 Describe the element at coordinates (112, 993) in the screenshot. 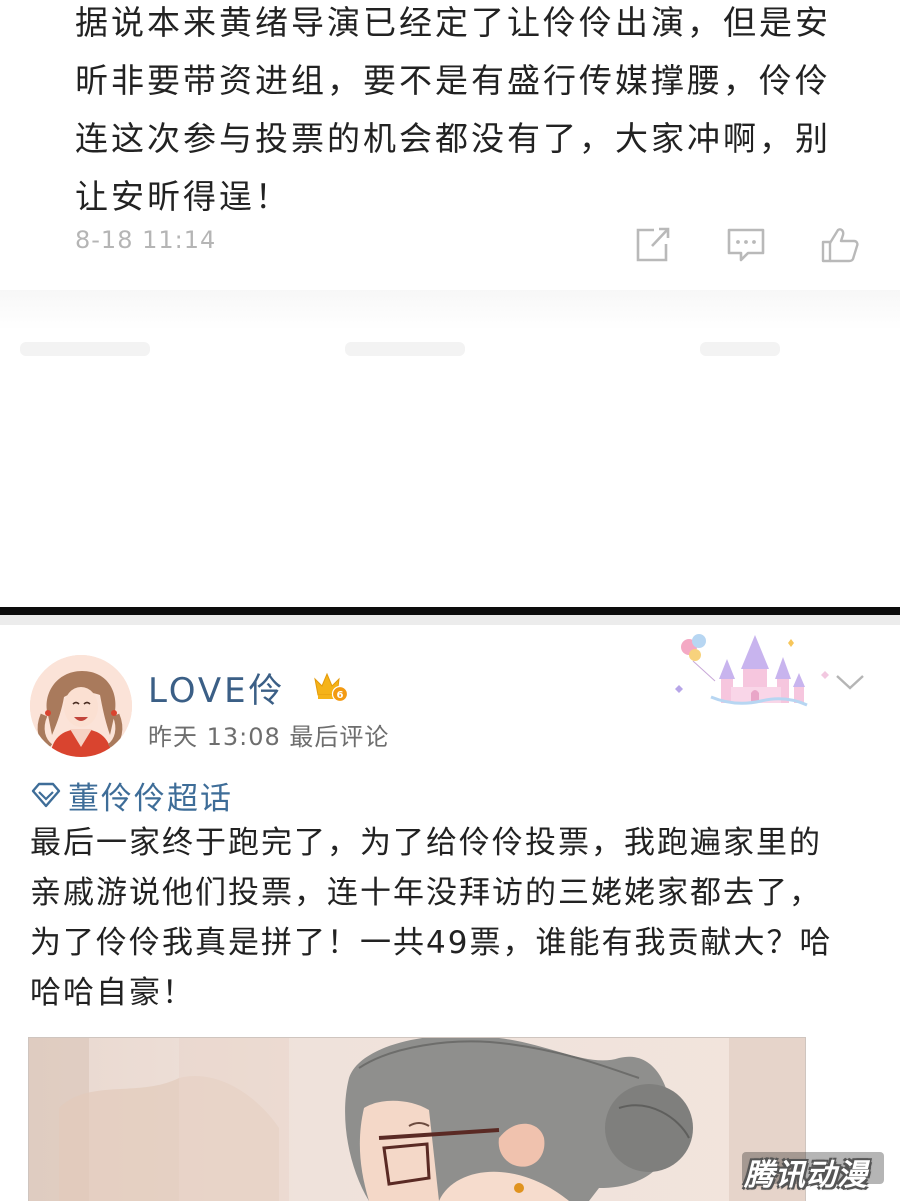

I see `post-line: 哈哈自豪！` at that location.